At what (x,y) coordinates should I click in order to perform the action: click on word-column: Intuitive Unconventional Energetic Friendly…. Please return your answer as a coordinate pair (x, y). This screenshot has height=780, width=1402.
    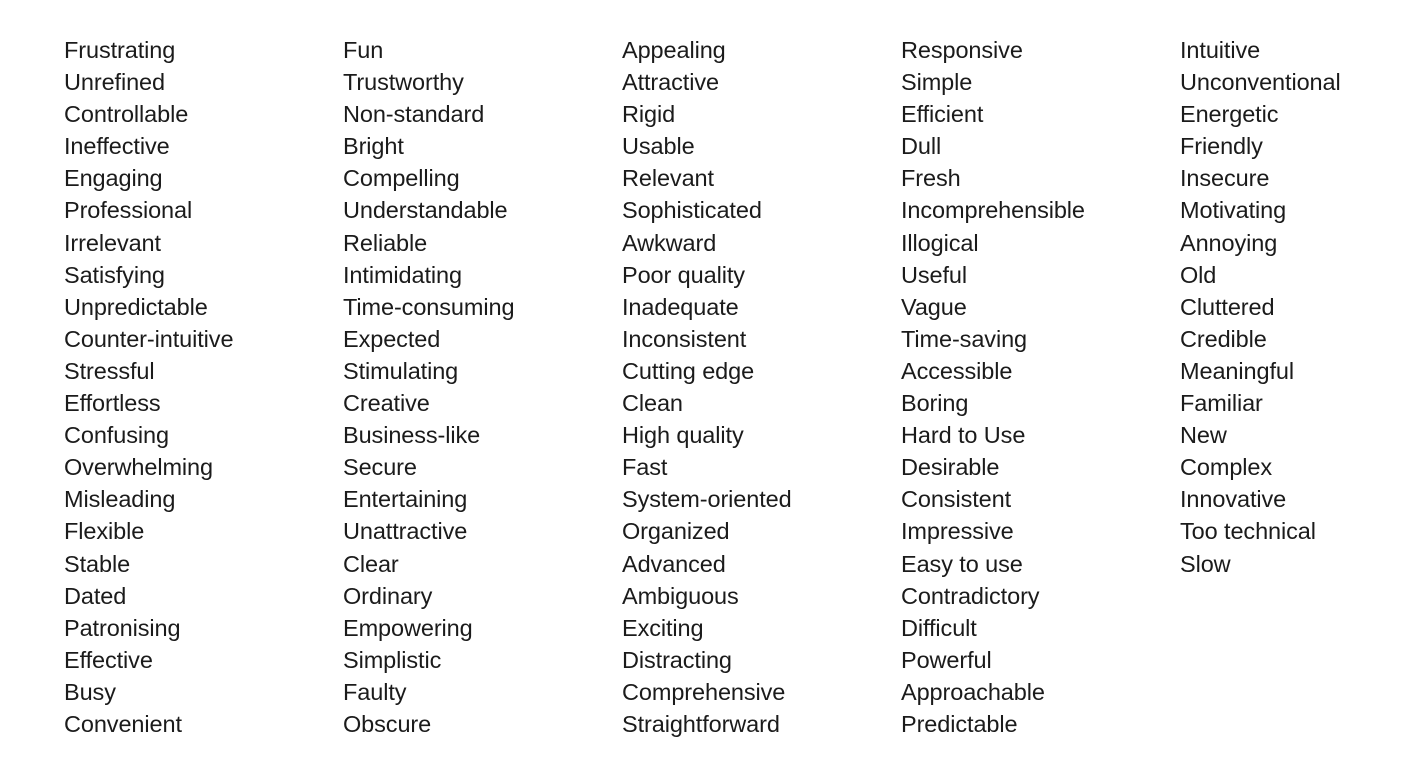
    Looking at the image, I should click on (1260, 307).